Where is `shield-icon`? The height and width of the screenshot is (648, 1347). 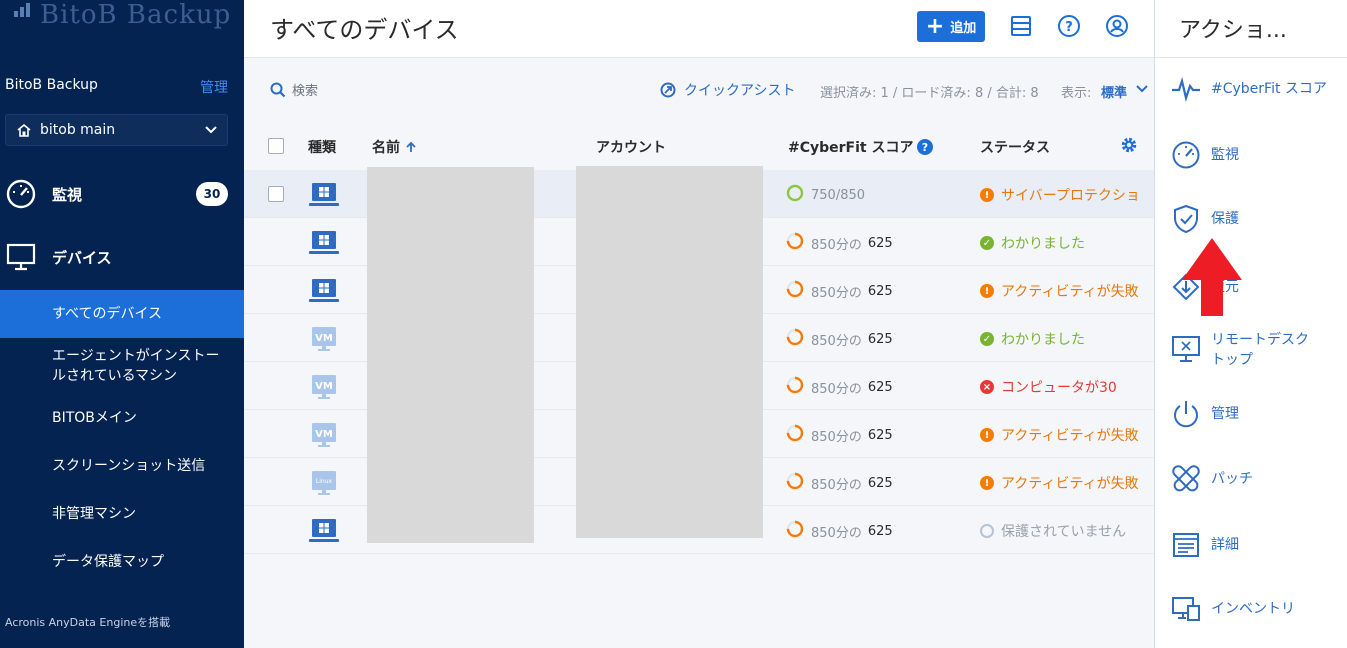 shield-icon is located at coordinates (1186, 219).